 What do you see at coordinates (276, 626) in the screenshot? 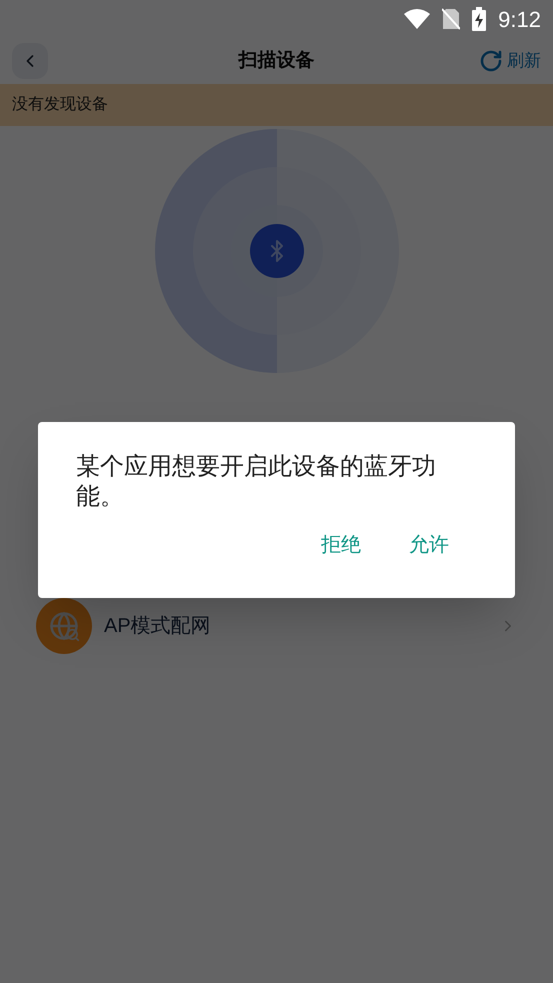
I see `option-row: AP模式配网` at bounding box center [276, 626].